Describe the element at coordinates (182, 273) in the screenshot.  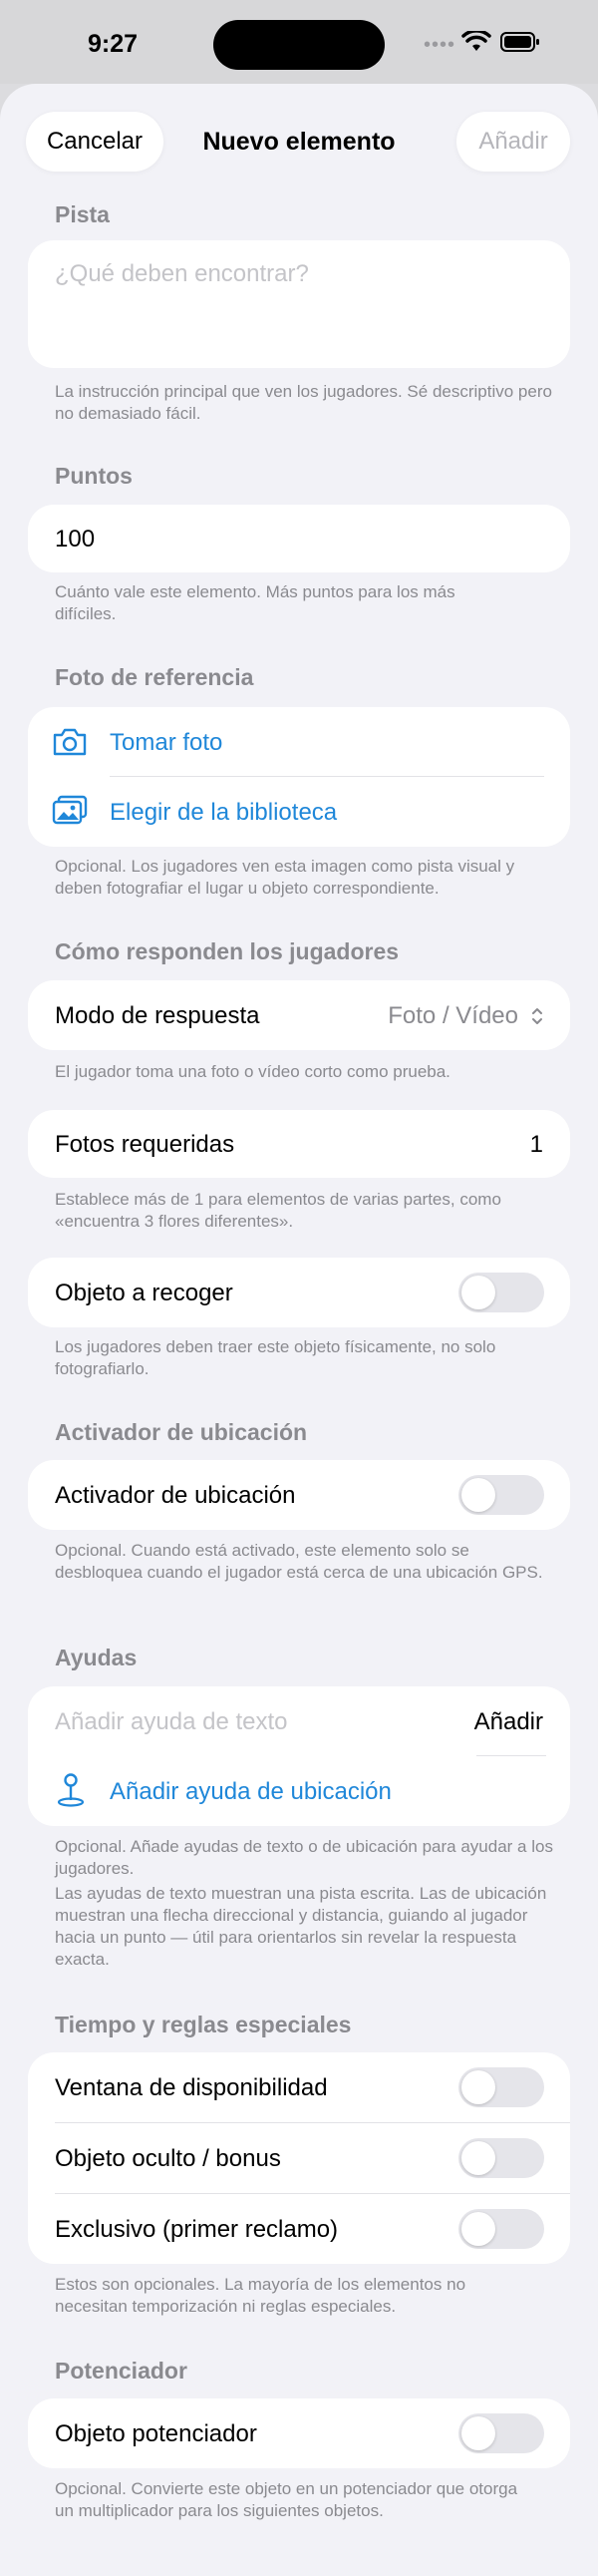
I see `clue-placeholder: ¿Qué deben encontrar?` at that location.